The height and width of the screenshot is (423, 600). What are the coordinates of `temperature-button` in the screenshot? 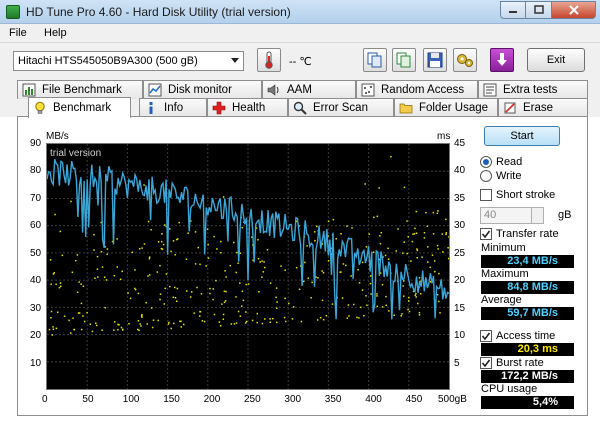 It's located at (269, 60).